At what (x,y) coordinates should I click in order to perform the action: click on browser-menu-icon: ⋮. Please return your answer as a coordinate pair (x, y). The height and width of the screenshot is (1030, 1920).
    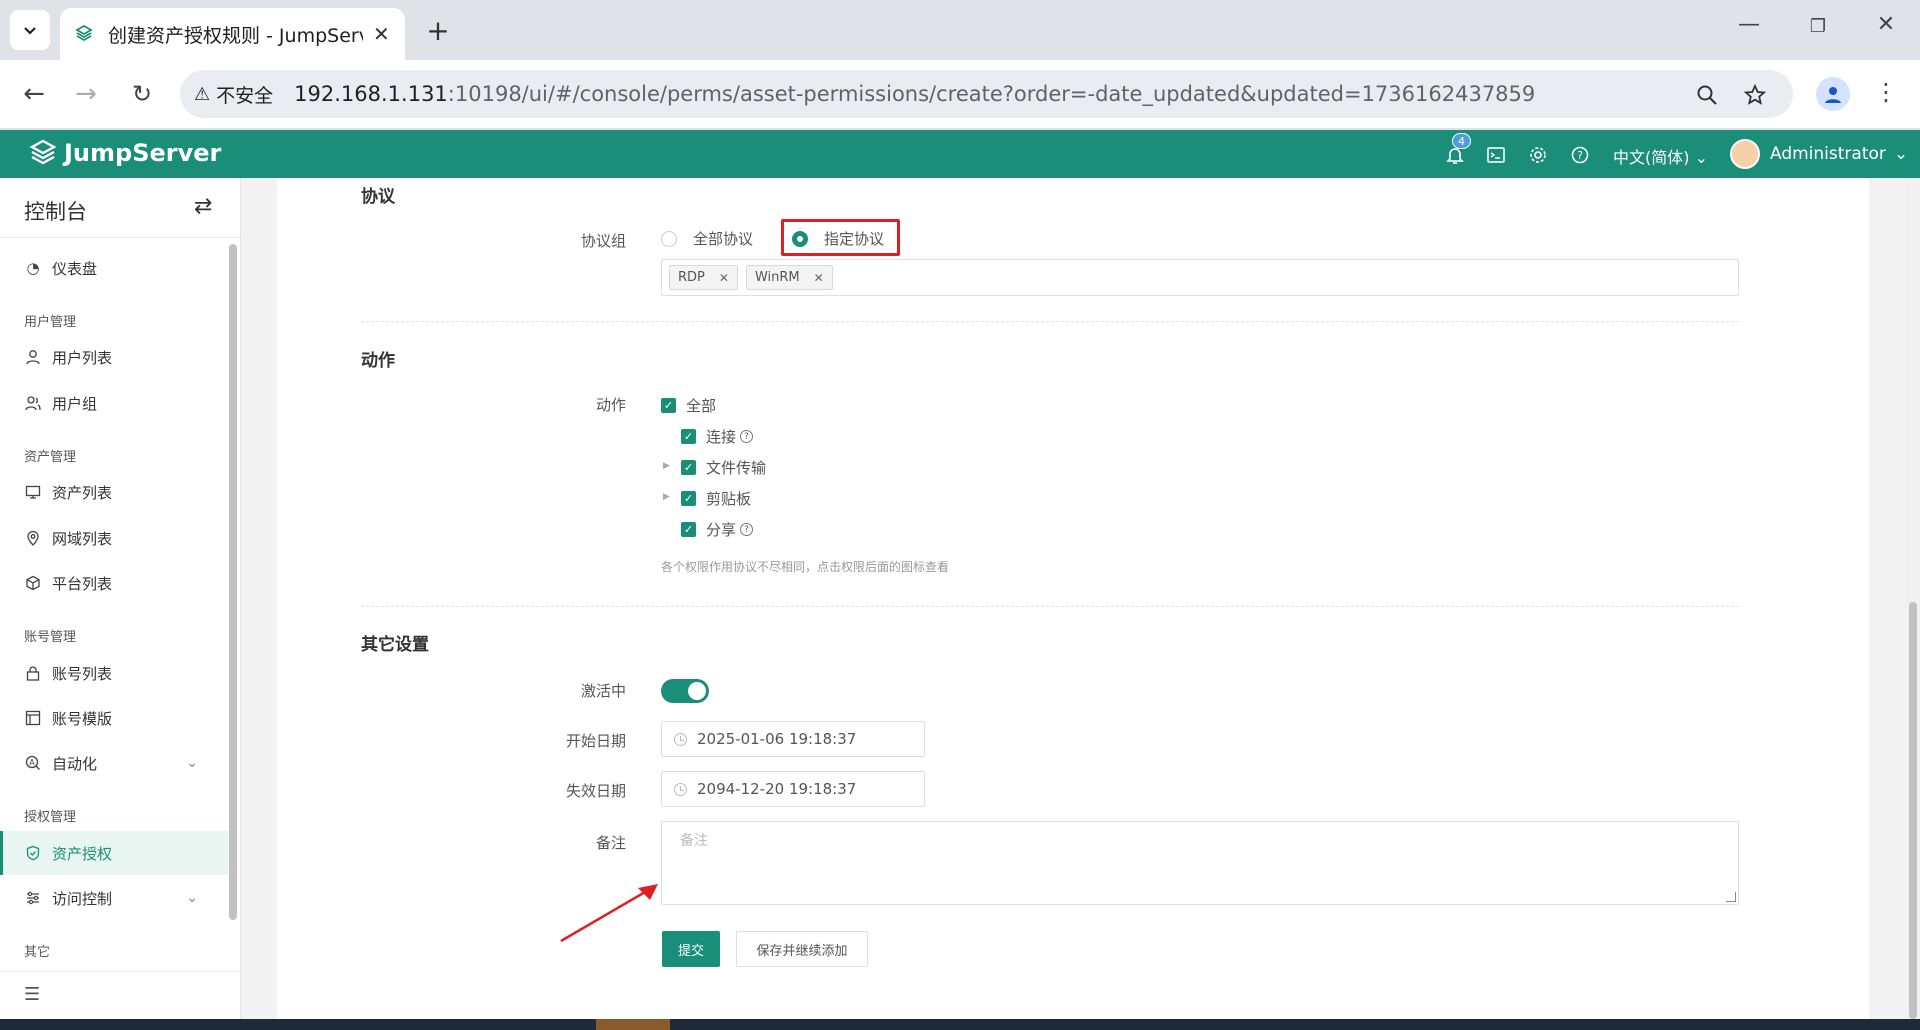
    Looking at the image, I should click on (1886, 92).